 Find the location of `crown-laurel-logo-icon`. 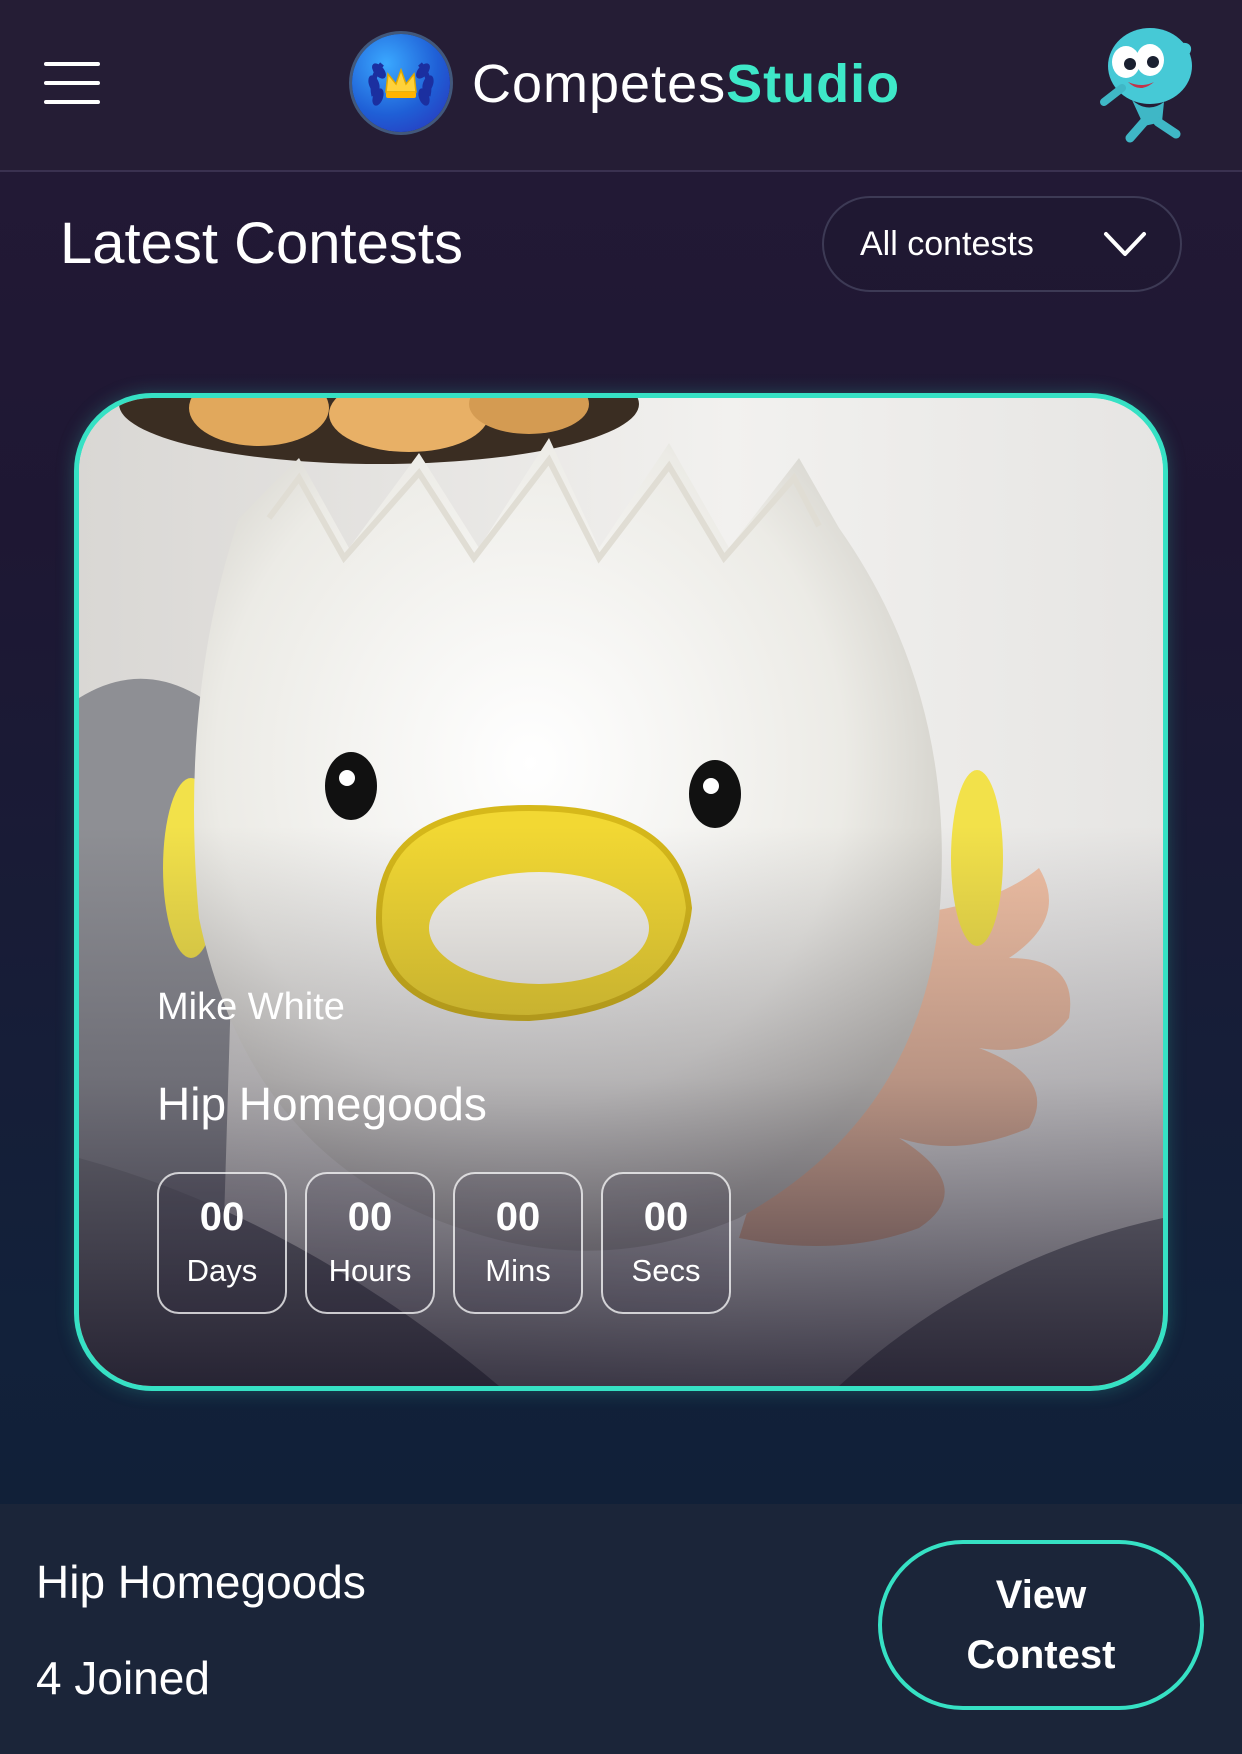

crown-laurel-logo-icon is located at coordinates (401, 83).